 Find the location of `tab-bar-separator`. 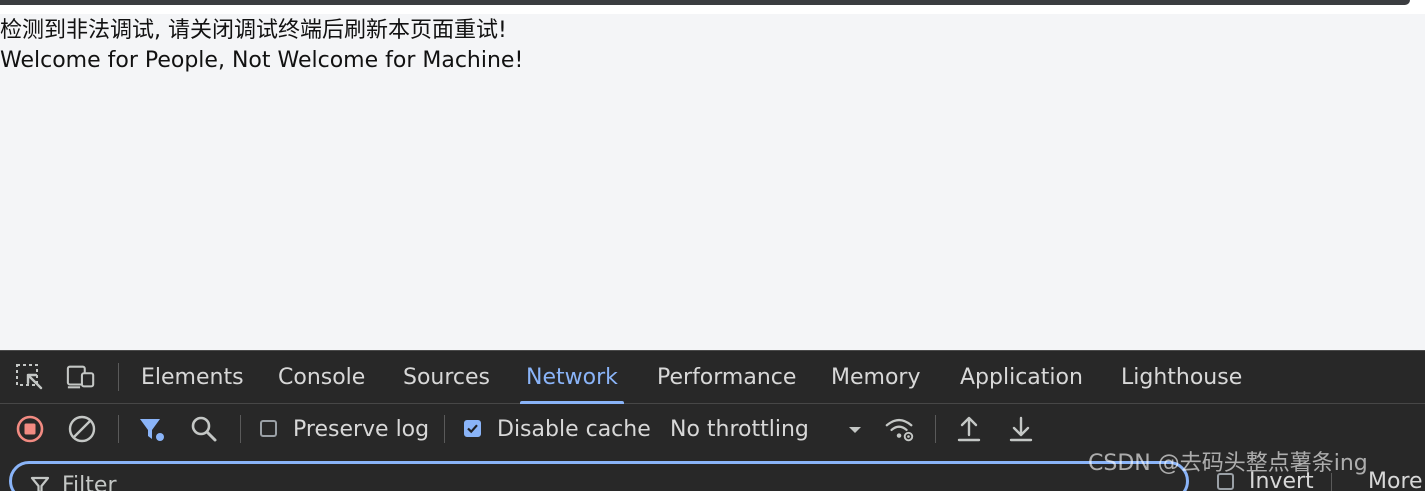

tab-bar-separator is located at coordinates (118, 377).